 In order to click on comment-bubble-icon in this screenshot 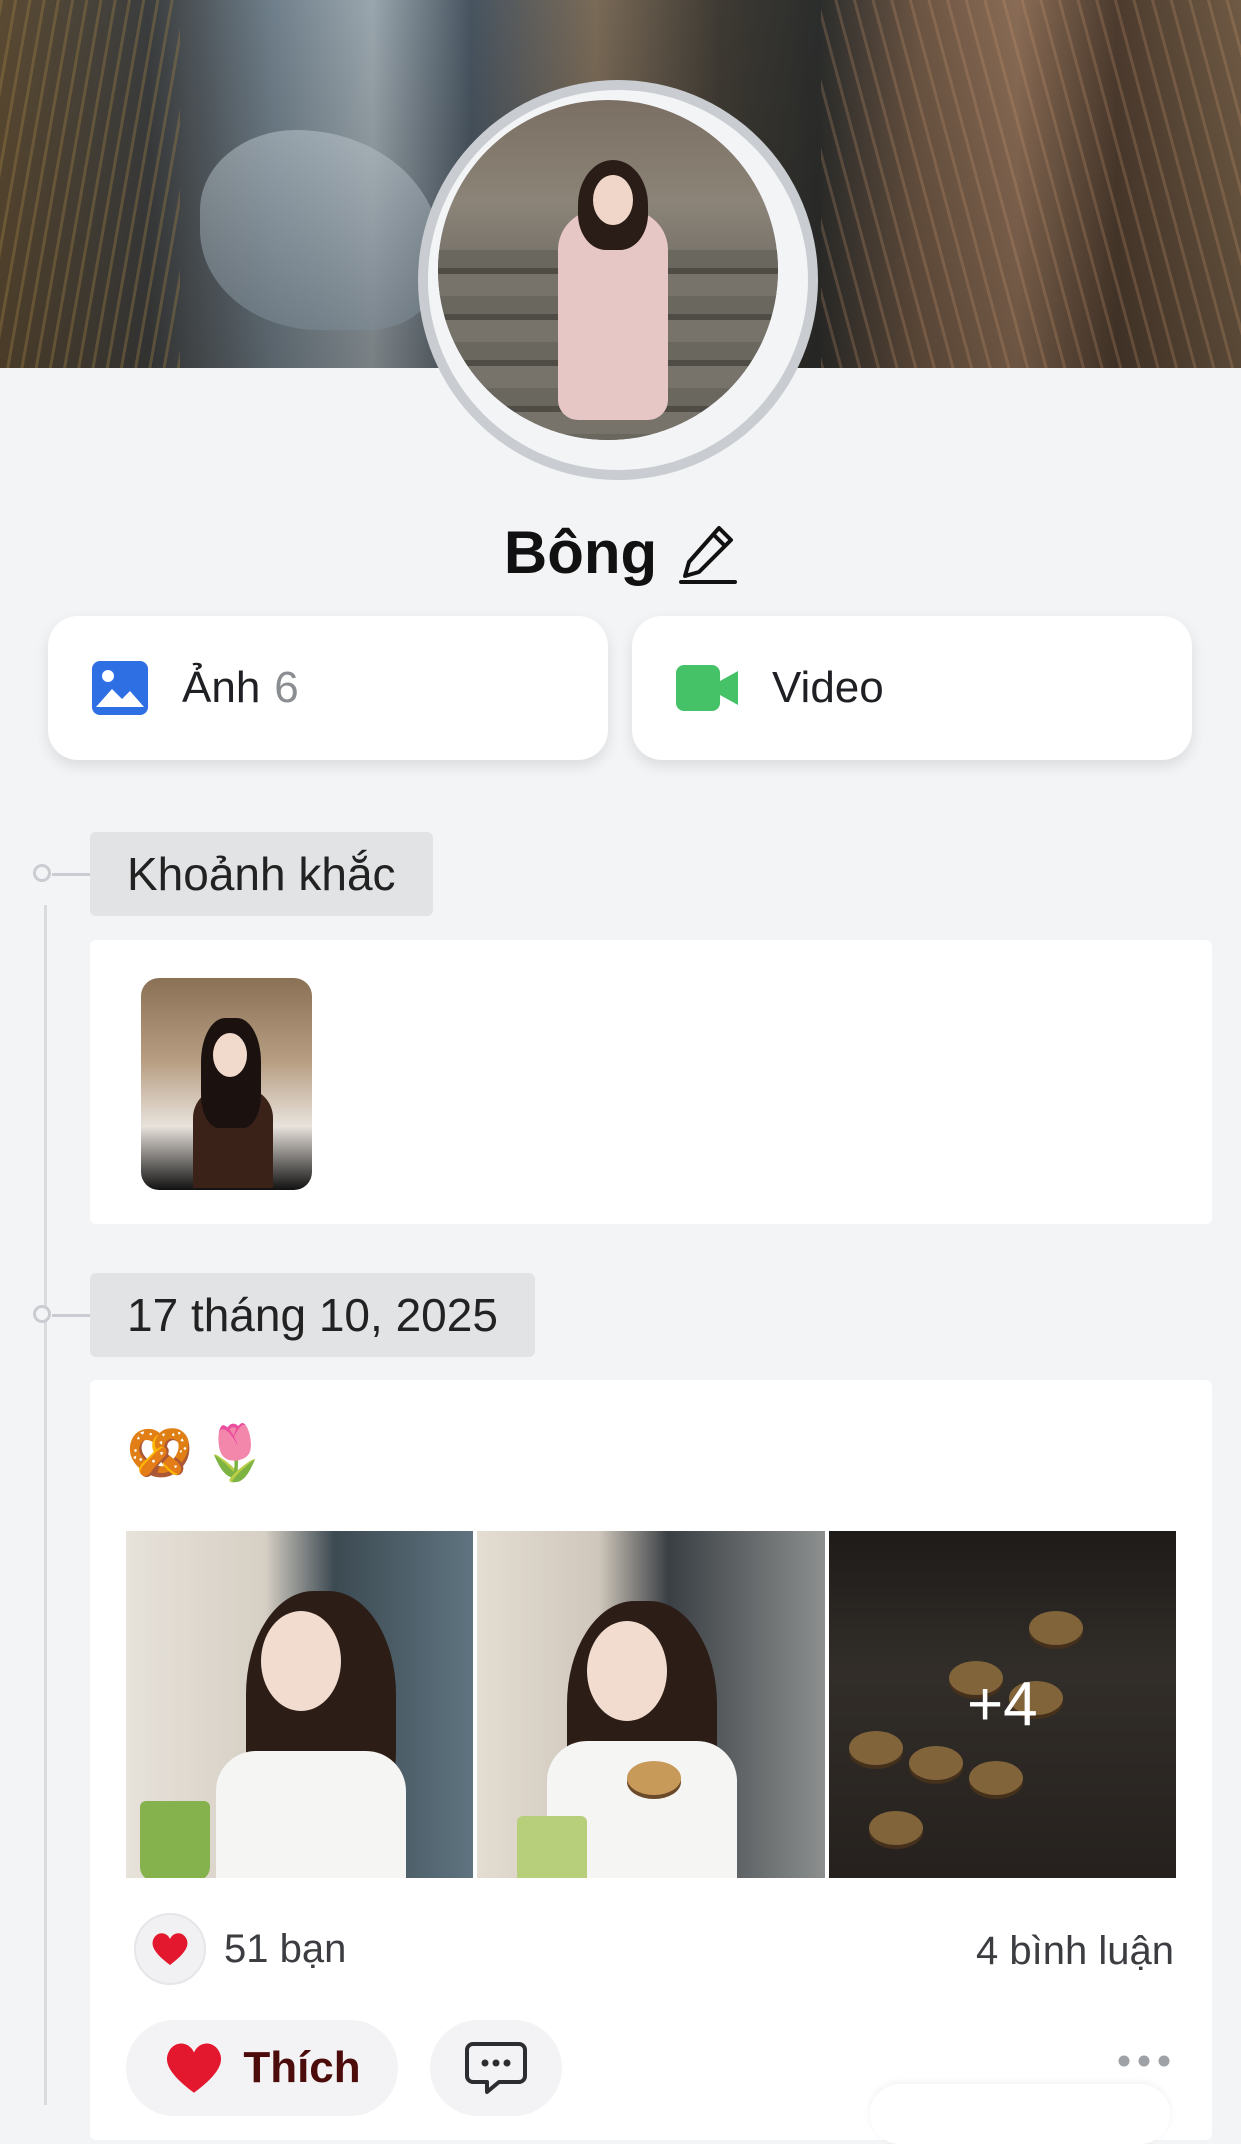, I will do `click(496, 2068)`.